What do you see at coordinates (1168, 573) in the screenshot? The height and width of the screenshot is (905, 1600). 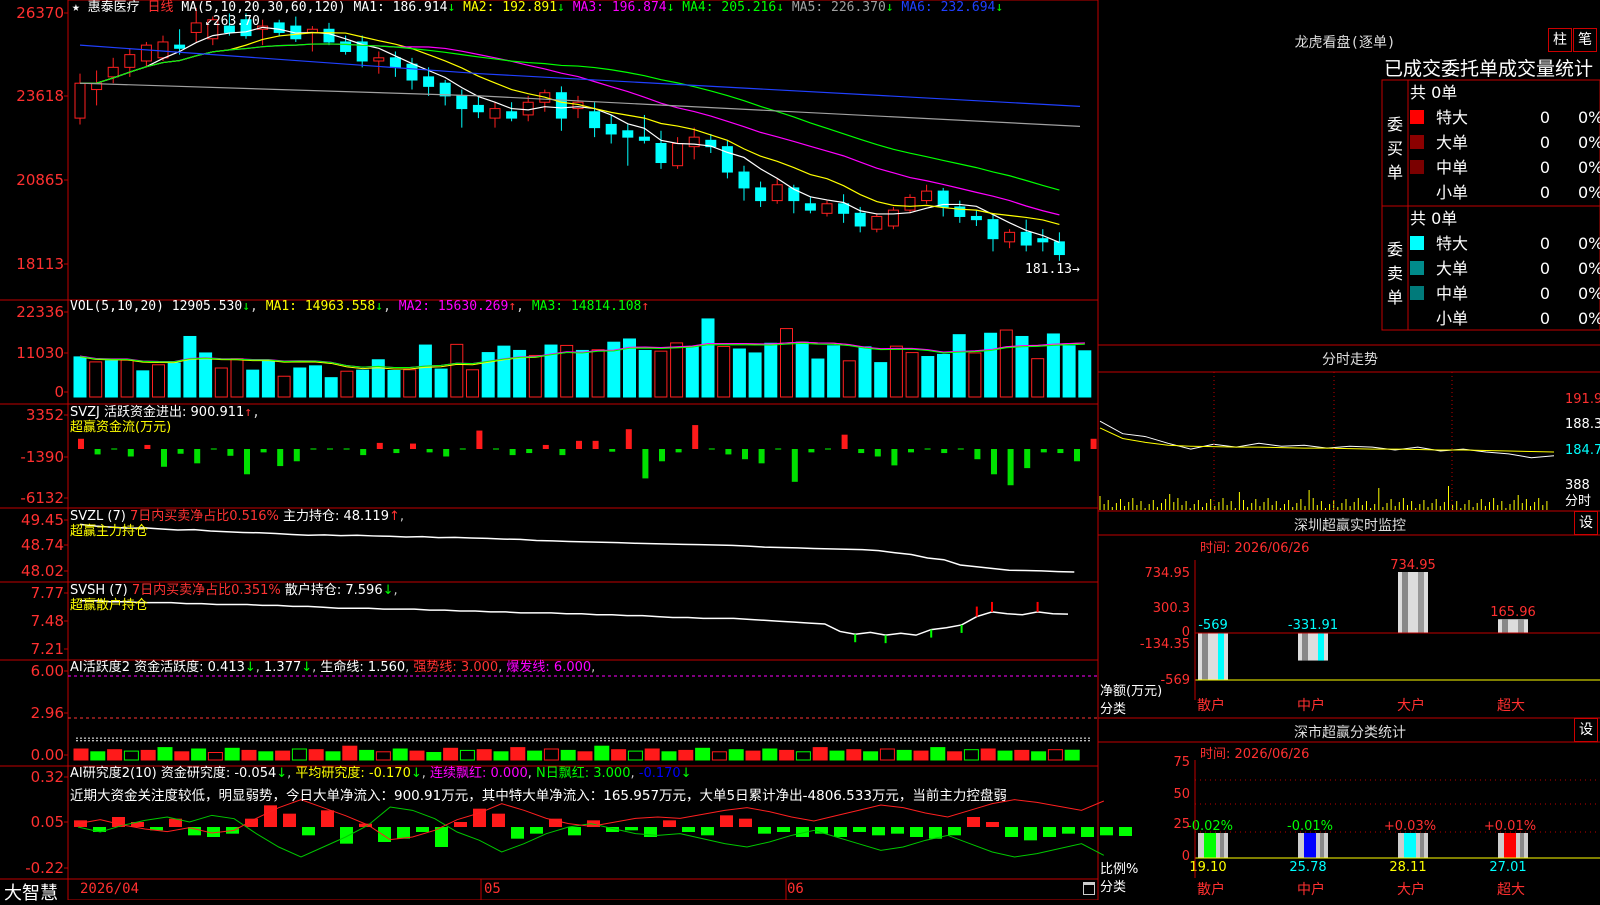 I see `monitor-axis-label: 734.95` at bounding box center [1168, 573].